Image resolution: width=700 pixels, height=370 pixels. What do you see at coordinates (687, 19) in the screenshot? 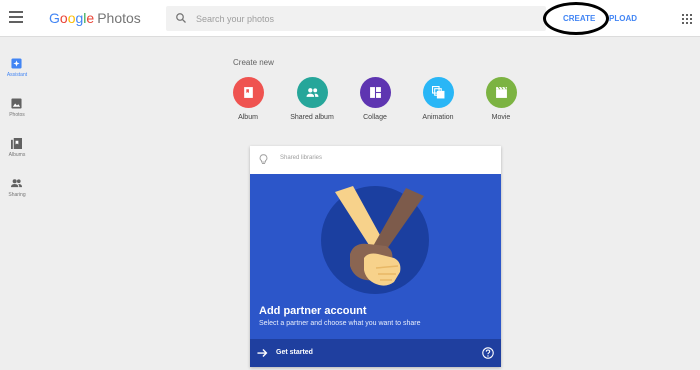
I see `apps-grid-icon` at bounding box center [687, 19].